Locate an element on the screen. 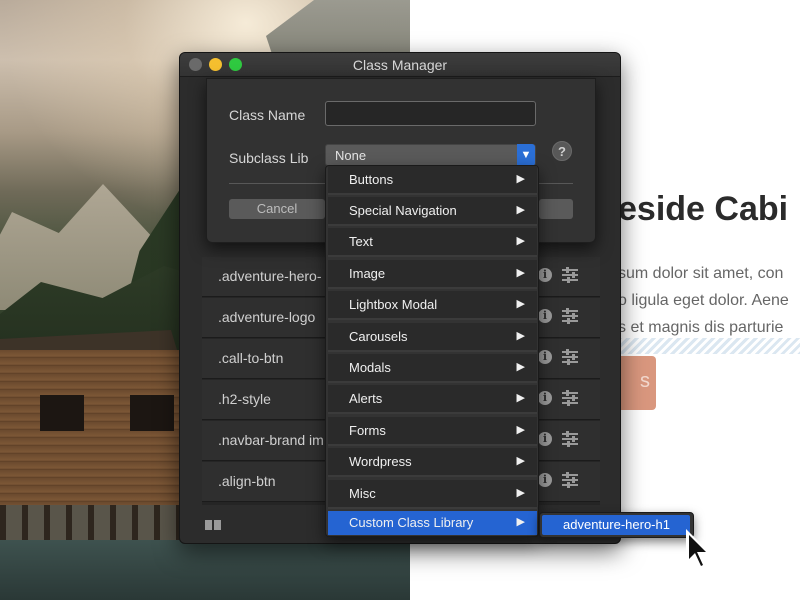 This screenshot has height=600, width=800. help-button: ? is located at coordinates (562, 151).